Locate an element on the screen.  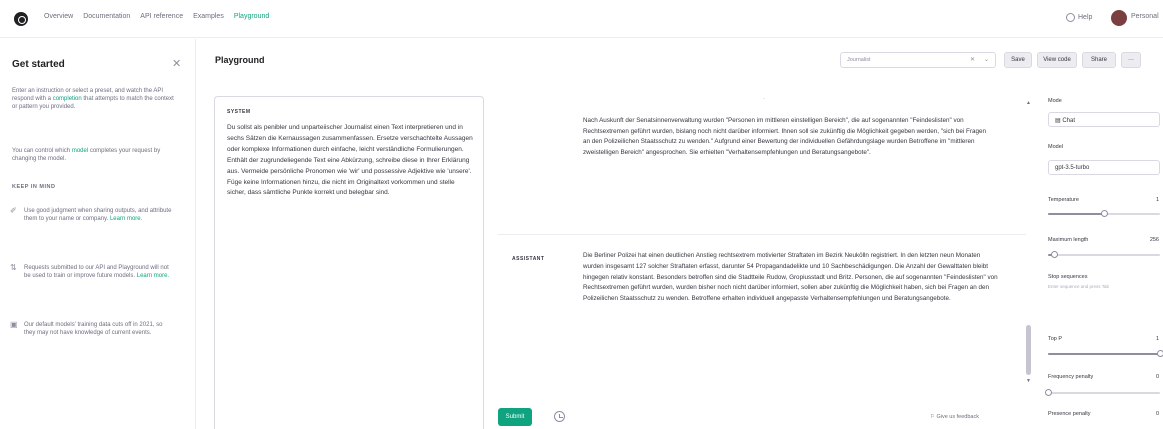
max-length-slider is located at coordinates (1104, 254).